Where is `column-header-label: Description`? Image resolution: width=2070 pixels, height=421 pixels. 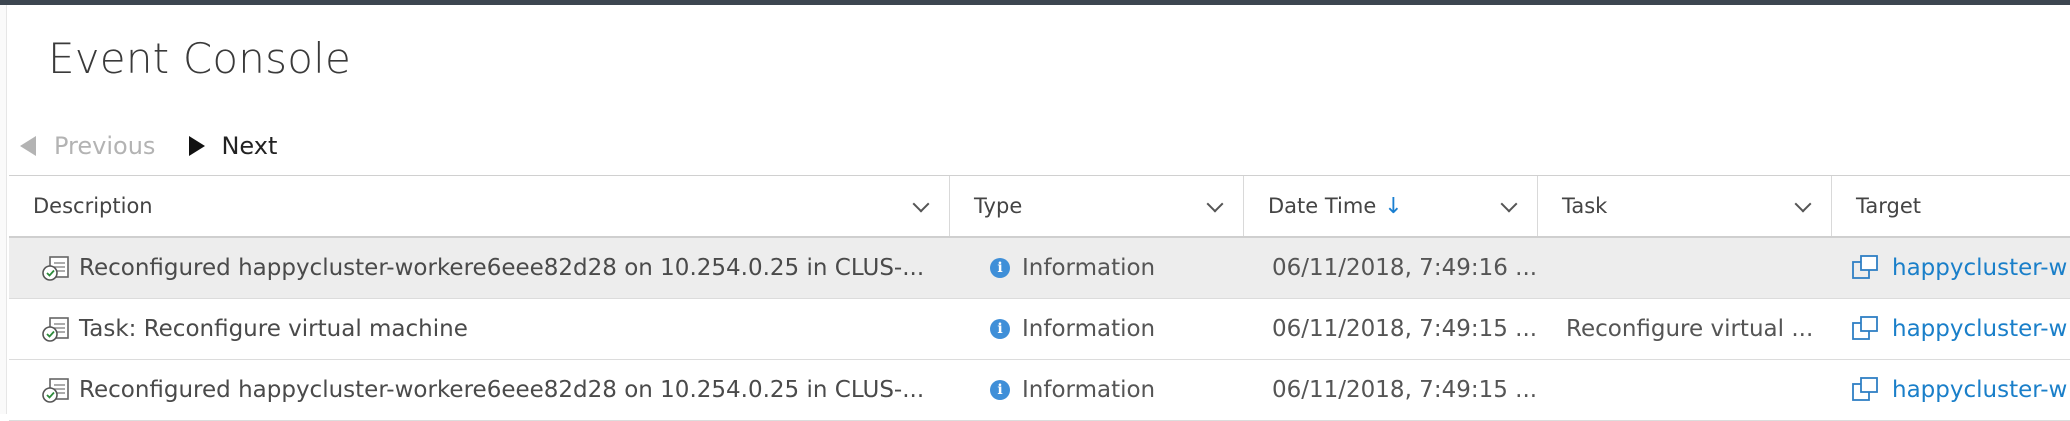 column-header-label: Description is located at coordinates (93, 206).